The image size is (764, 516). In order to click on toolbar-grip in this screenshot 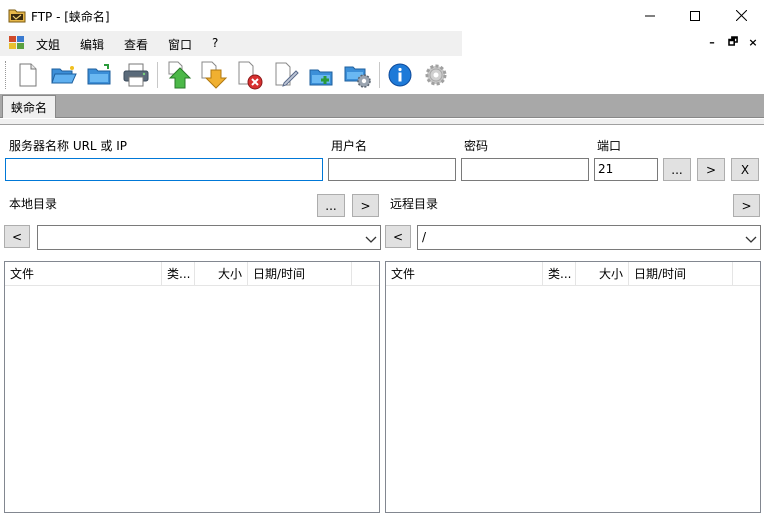, I will do `click(6, 75)`.